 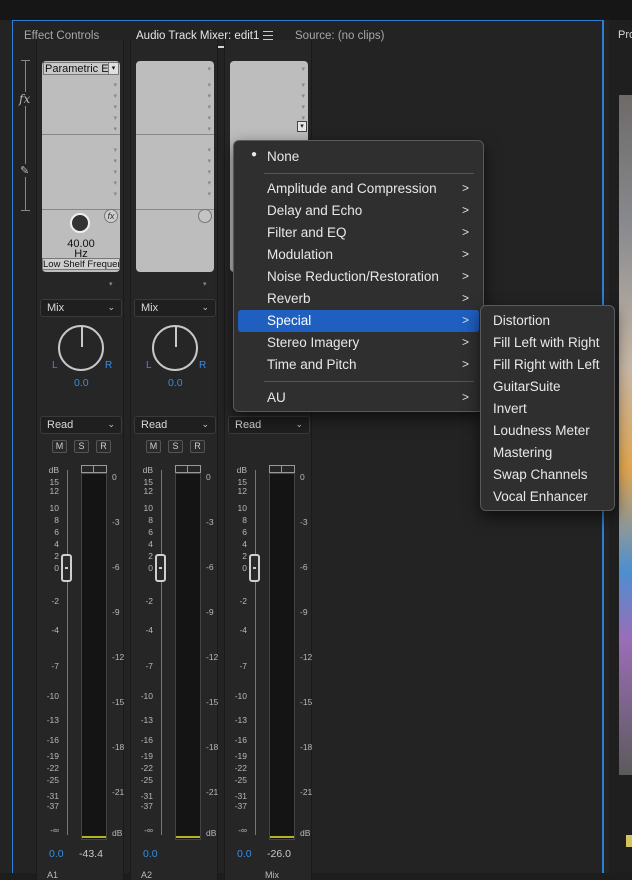 What do you see at coordinates (358, 211) in the screenshot?
I see `menu-item-delay: Delay and Echo >` at bounding box center [358, 211].